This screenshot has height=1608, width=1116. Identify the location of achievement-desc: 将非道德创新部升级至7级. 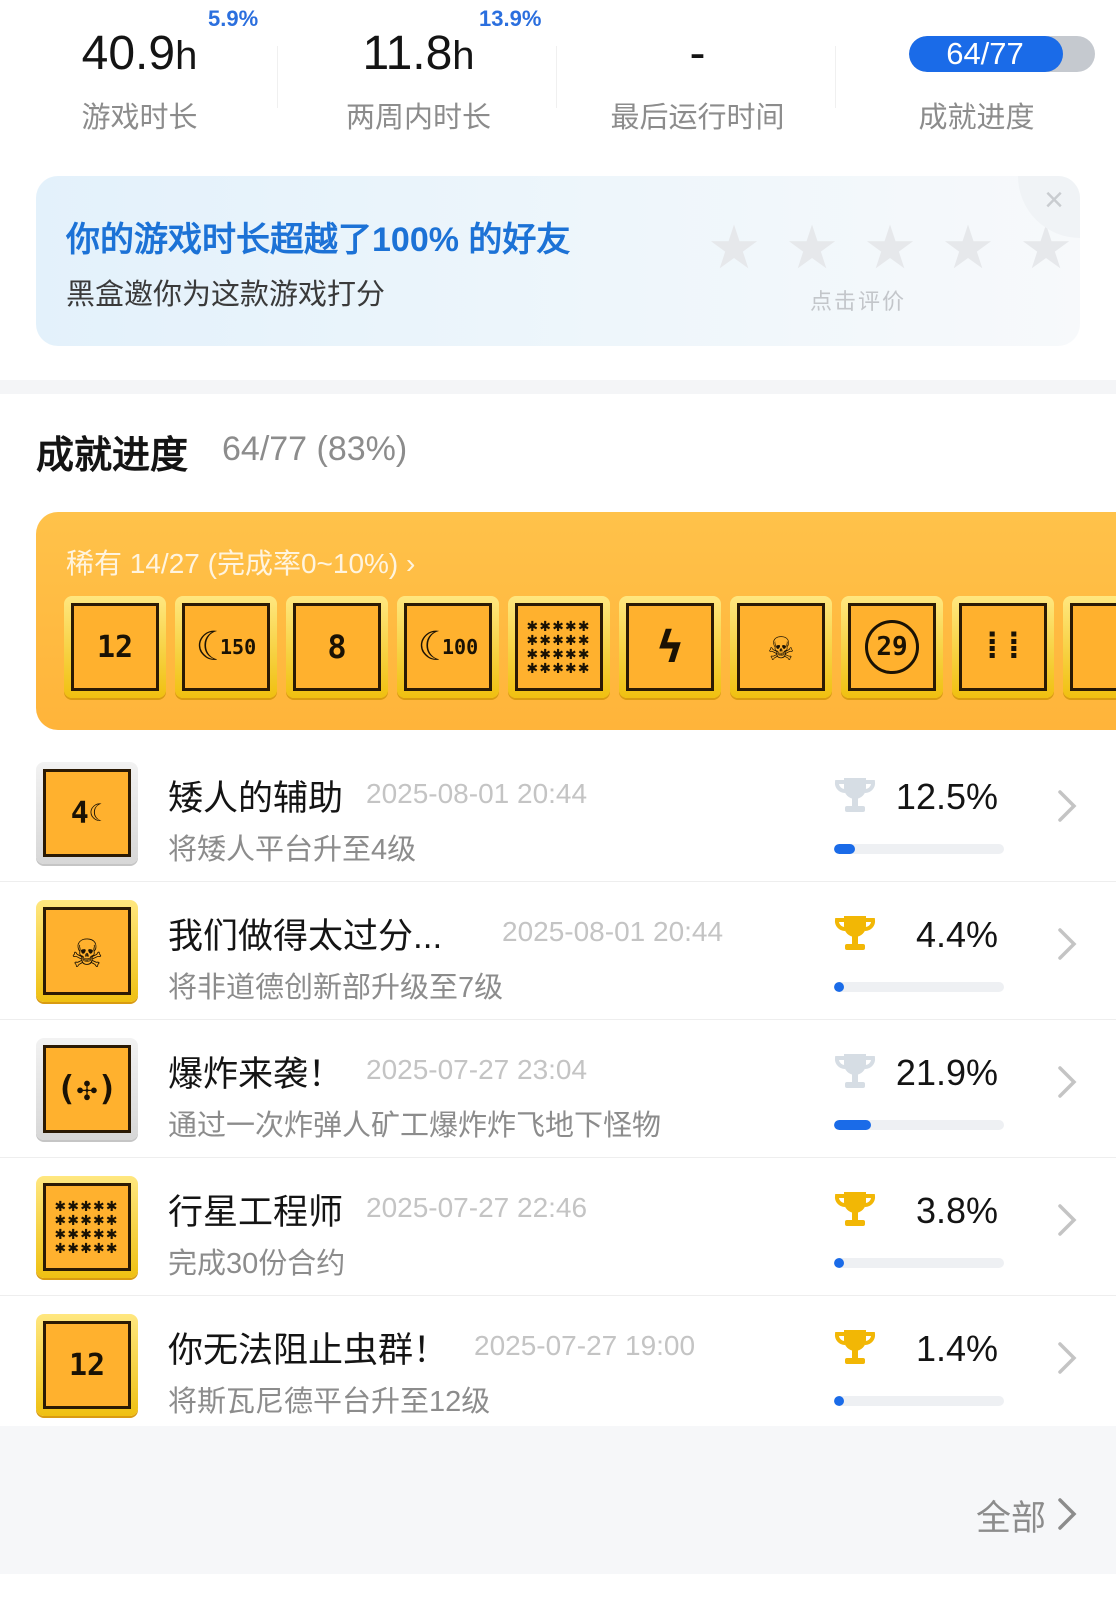
(336, 988).